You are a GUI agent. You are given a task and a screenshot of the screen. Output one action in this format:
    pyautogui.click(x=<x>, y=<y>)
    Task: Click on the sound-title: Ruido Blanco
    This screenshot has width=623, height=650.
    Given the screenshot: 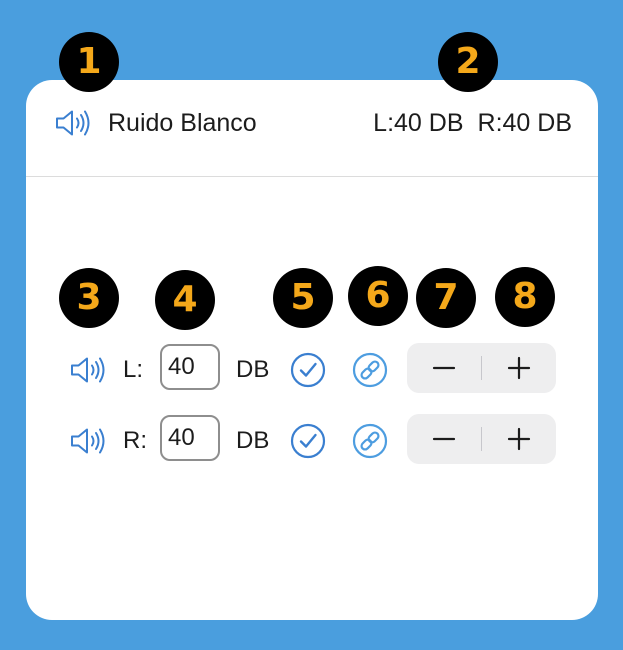 What is the action you would take?
    pyautogui.click(x=182, y=123)
    